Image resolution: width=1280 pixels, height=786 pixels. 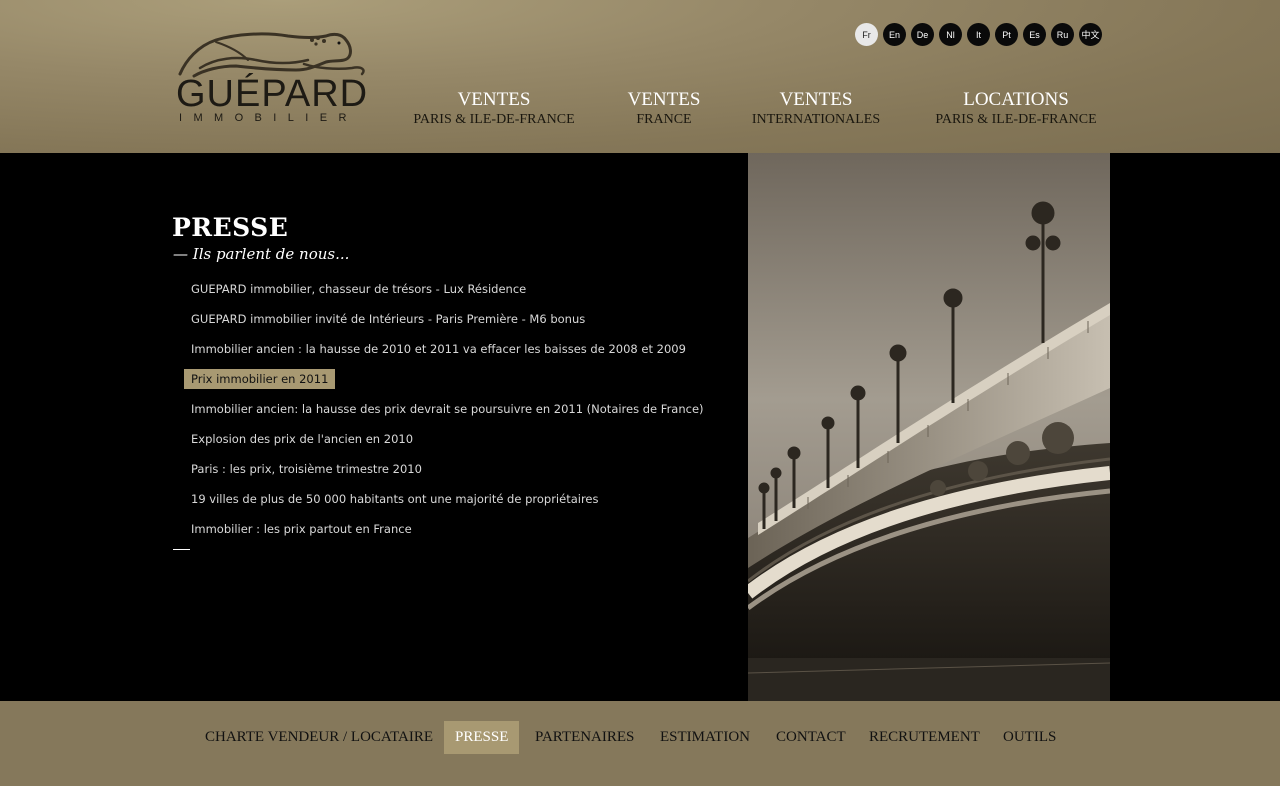 What do you see at coordinates (584, 737) in the screenshot?
I see `footer-nav-partenaires: PARTENAIRES` at bounding box center [584, 737].